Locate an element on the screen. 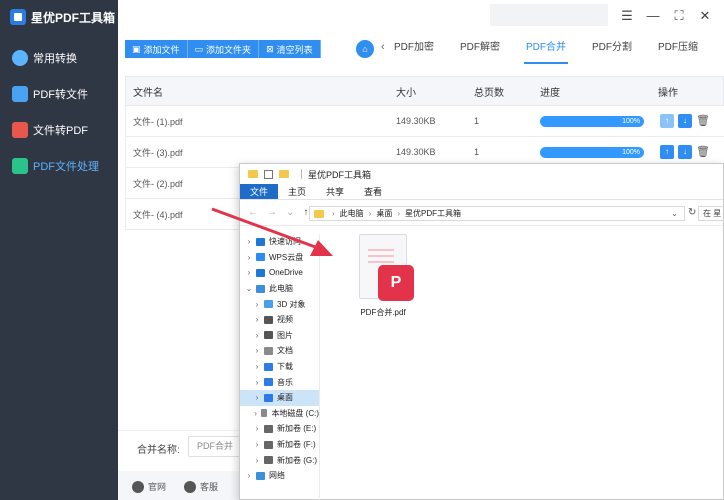  progress-bar: 100% is located at coordinates (592, 152).